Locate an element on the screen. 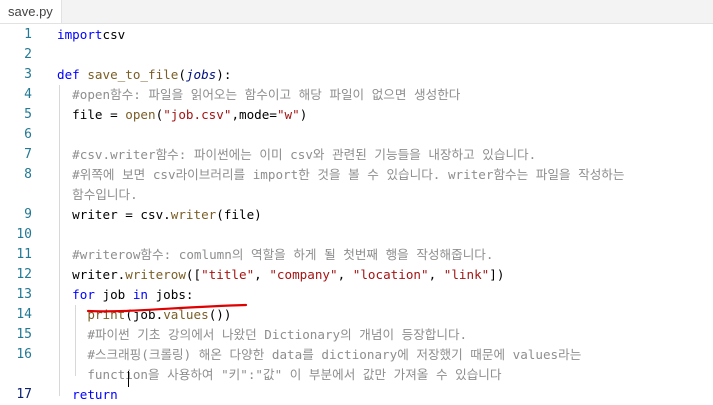  line-number: 7 is located at coordinates (28, 154).